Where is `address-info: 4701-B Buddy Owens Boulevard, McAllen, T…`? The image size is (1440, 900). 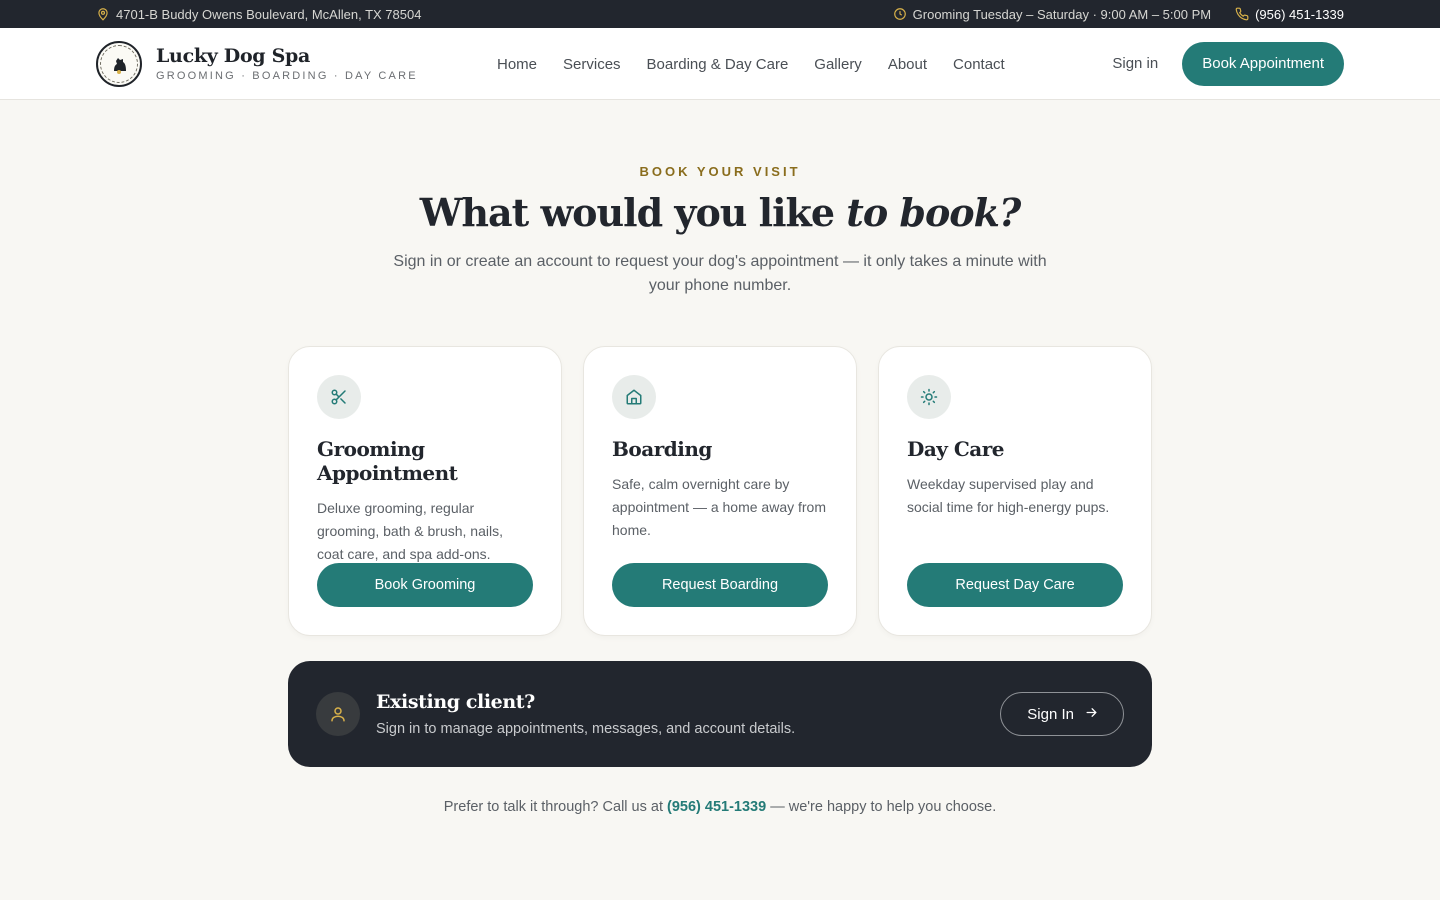 address-info: 4701-B Buddy Owens Boulevard, McAllen, T… is located at coordinates (258, 14).